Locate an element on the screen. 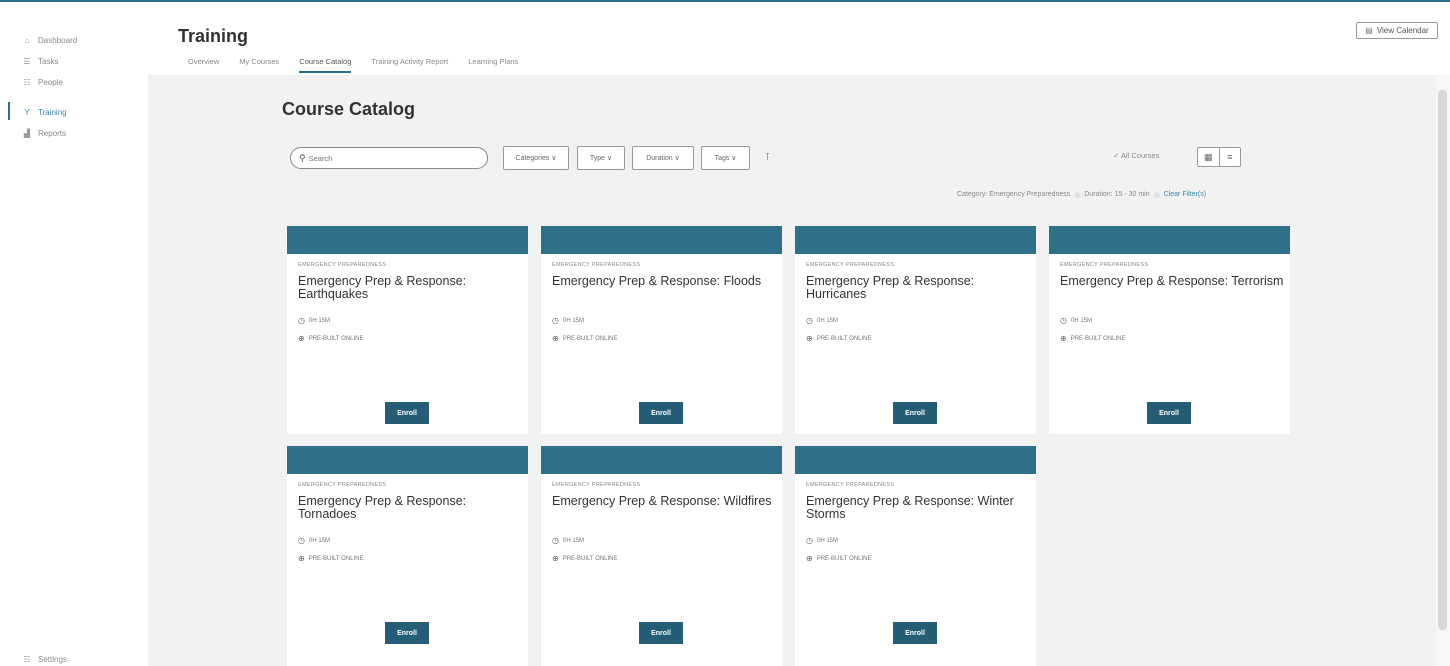 This screenshot has height=666, width=1450. tab-learning-plans: Learning Plans is located at coordinates (493, 65).